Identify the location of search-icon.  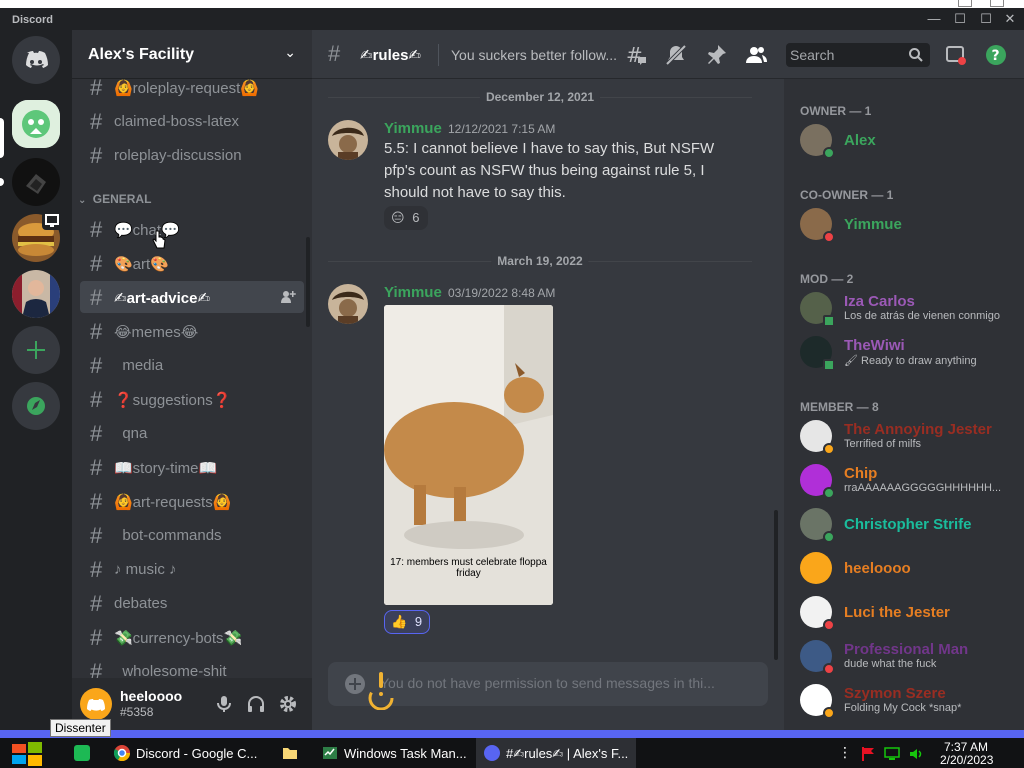
(916, 55).